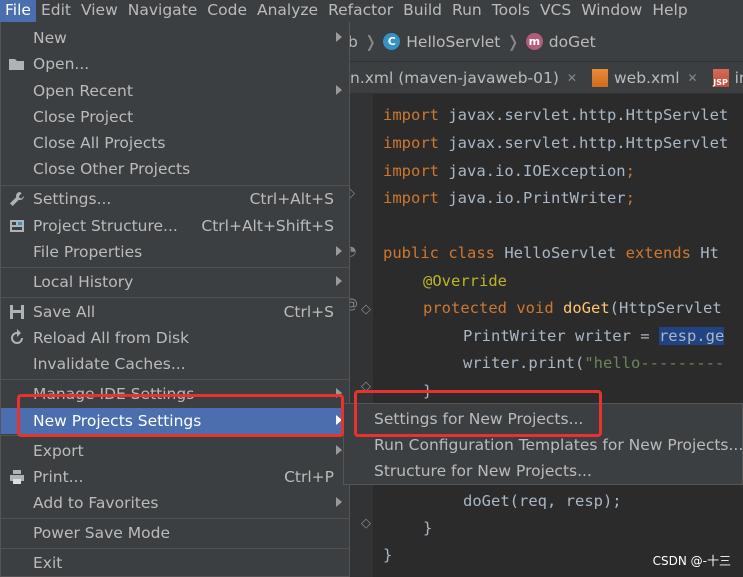 Image resolution: width=743 pixels, height=577 pixels. I want to click on menu-item-close-project: Close Project, so click(175, 117).